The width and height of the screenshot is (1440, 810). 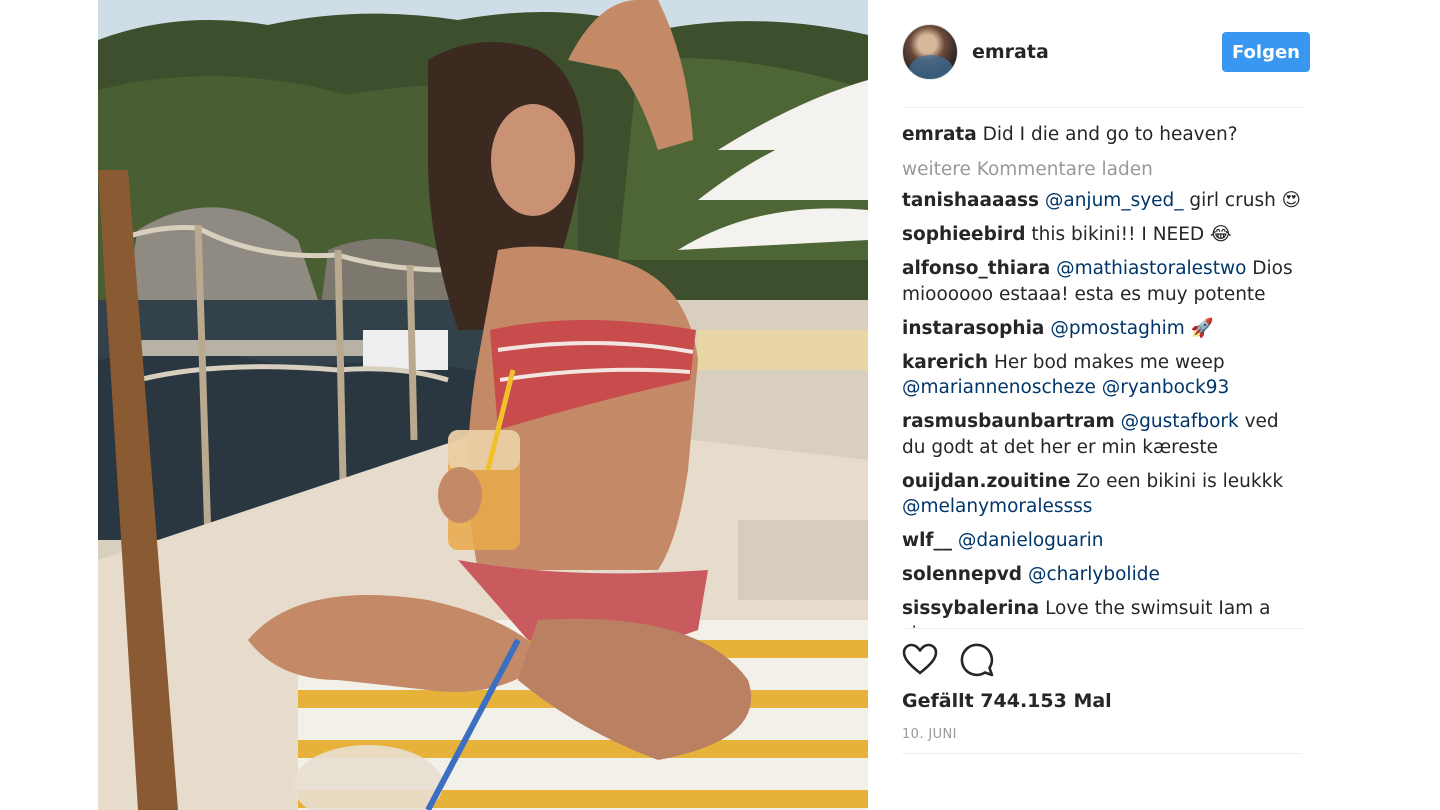 I want to click on comment-username: solennepvd, so click(x=962, y=574).